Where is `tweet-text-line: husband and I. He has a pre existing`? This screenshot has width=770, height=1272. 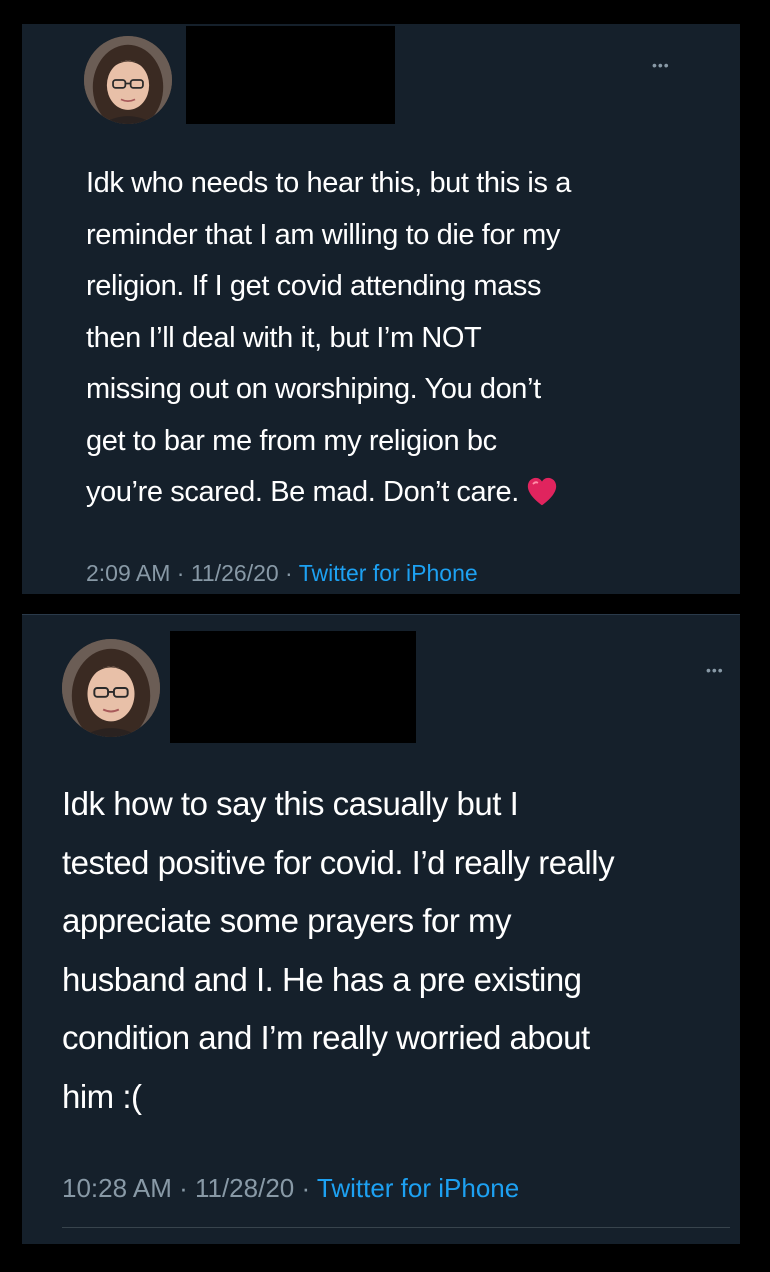 tweet-text-line: husband and I. He has a pre existing is located at coordinates (322, 979).